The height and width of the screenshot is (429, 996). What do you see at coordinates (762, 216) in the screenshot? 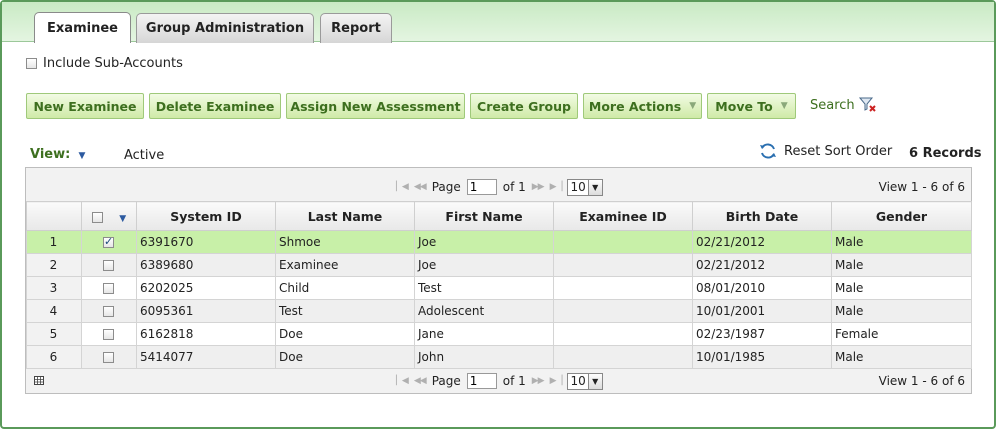
I see `column-header-birth-date: Birth Date` at bounding box center [762, 216].